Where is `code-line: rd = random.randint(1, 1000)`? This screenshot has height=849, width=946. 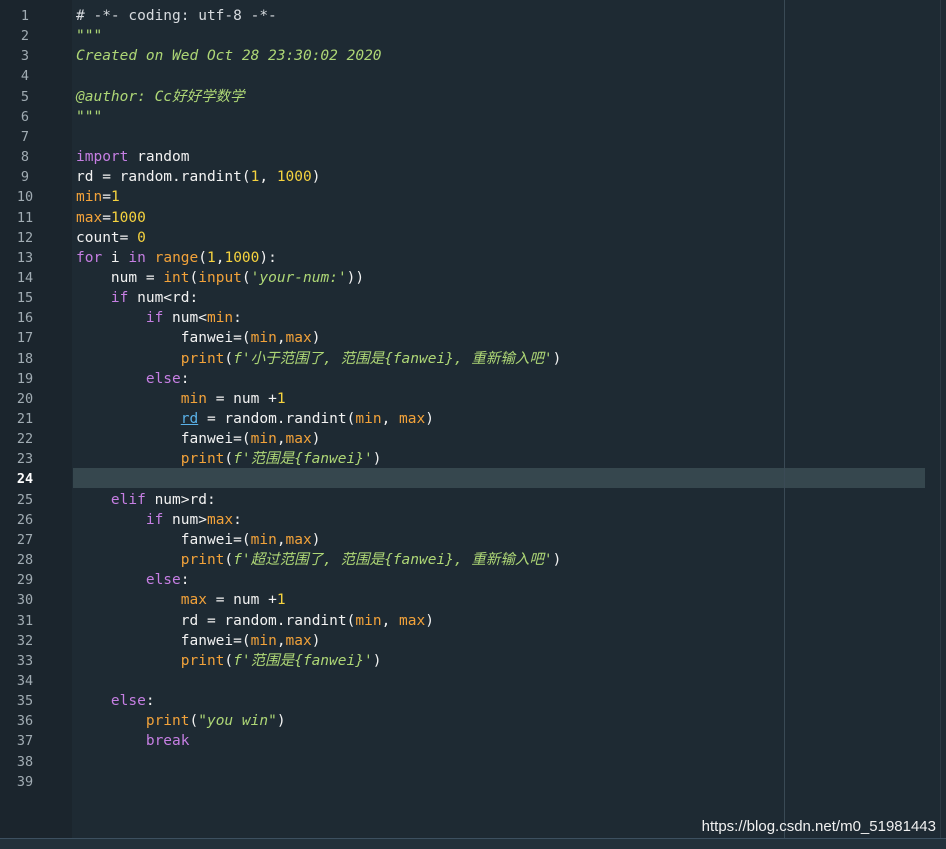
code-line: rd = random.randint(1, 1000) is located at coordinates (198, 177).